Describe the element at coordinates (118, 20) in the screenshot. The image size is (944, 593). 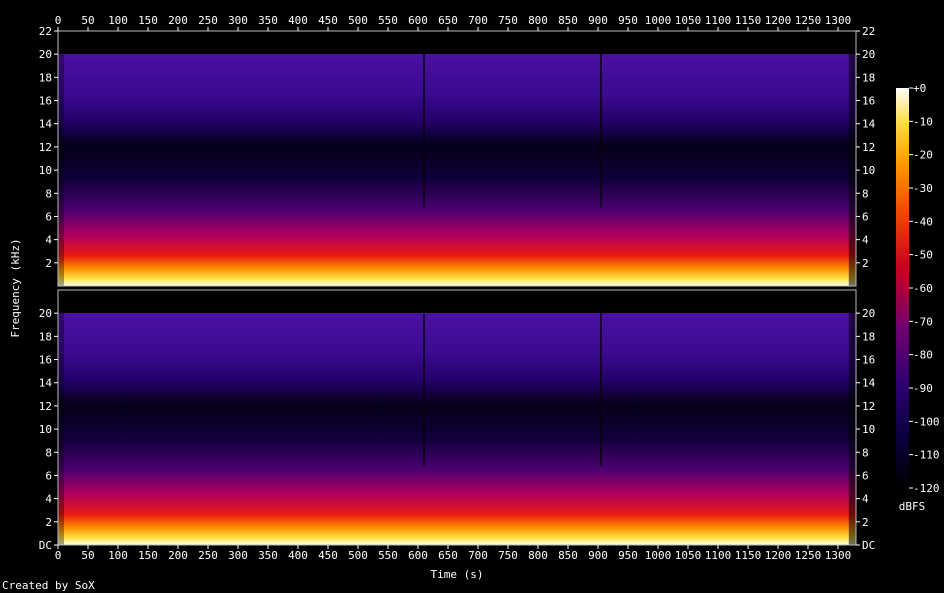
I see `x-tick-label: 100` at that location.